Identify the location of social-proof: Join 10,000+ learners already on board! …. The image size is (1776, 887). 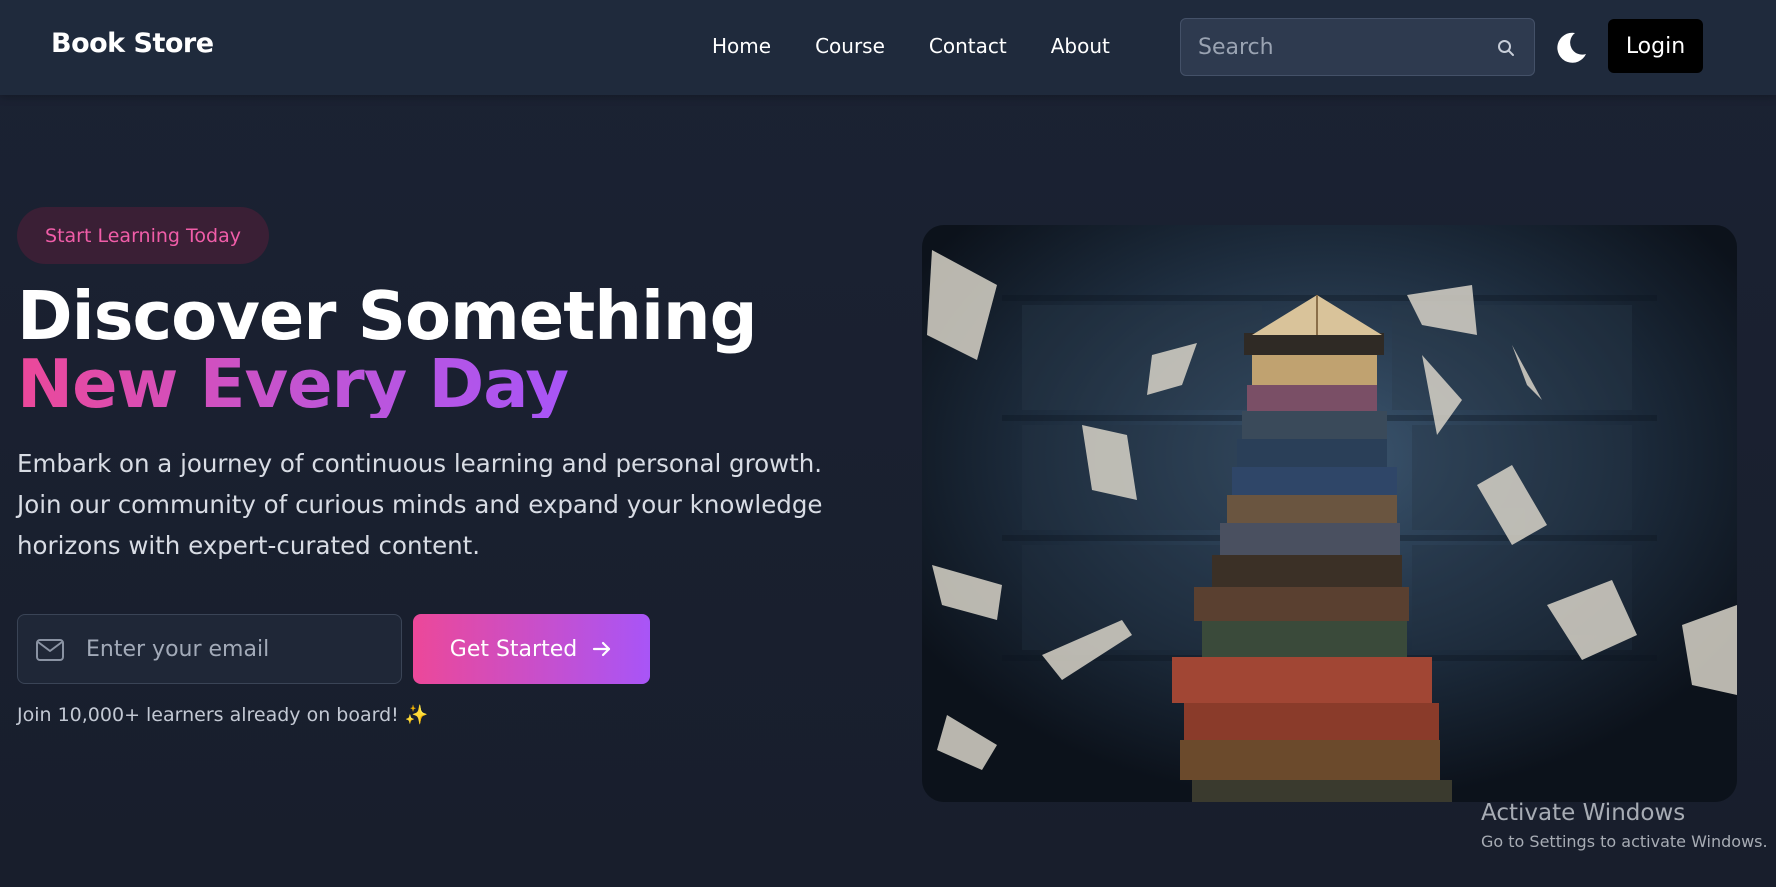
(223, 714).